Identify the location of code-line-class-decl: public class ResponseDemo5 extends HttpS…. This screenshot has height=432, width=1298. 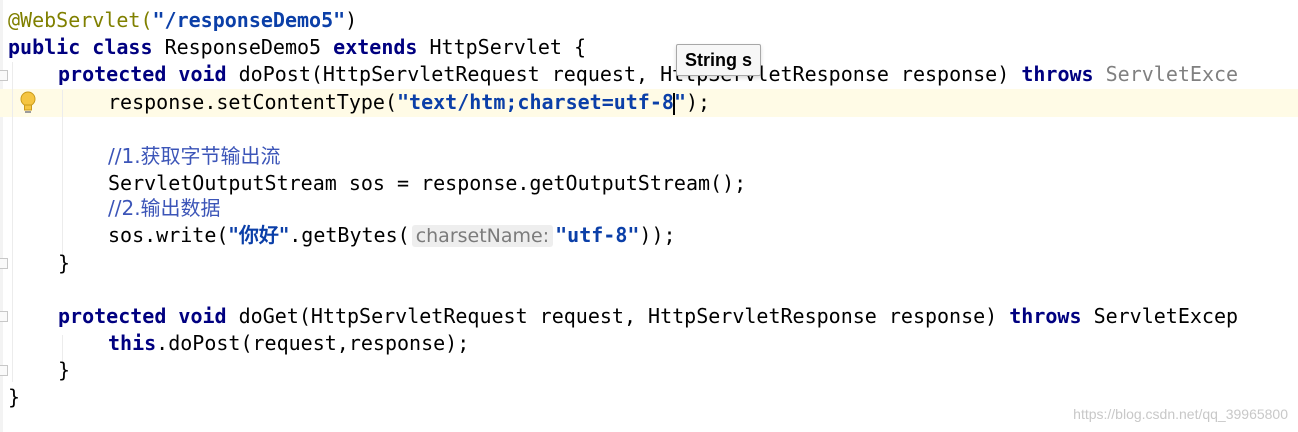
(297, 47).